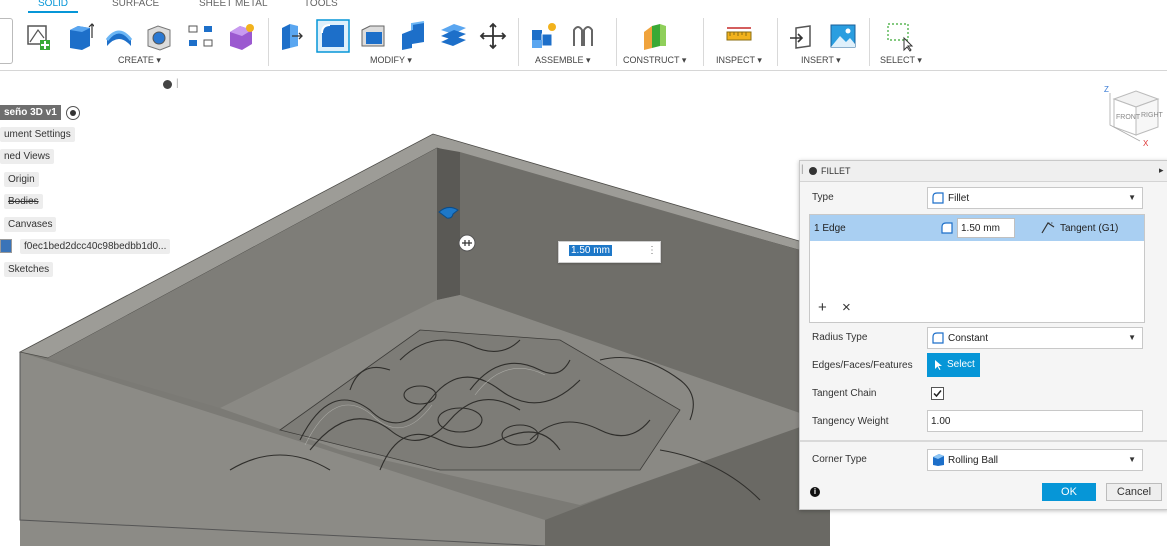 This screenshot has width=1167, height=546. What do you see at coordinates (1152, 115) in the screenshot?
I see `viewcube-right: RIGHT` at bounding box center [1152, 115].